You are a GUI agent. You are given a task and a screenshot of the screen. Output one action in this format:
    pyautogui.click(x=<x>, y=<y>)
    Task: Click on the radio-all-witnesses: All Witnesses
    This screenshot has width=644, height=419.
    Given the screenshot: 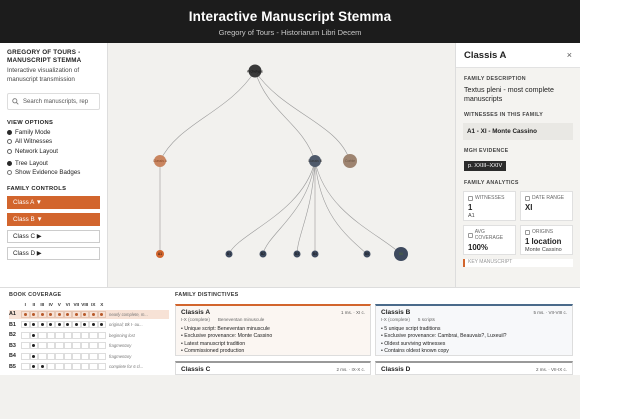 What is the action you would take?
    pyautogui.click(x=53, y=141)
    